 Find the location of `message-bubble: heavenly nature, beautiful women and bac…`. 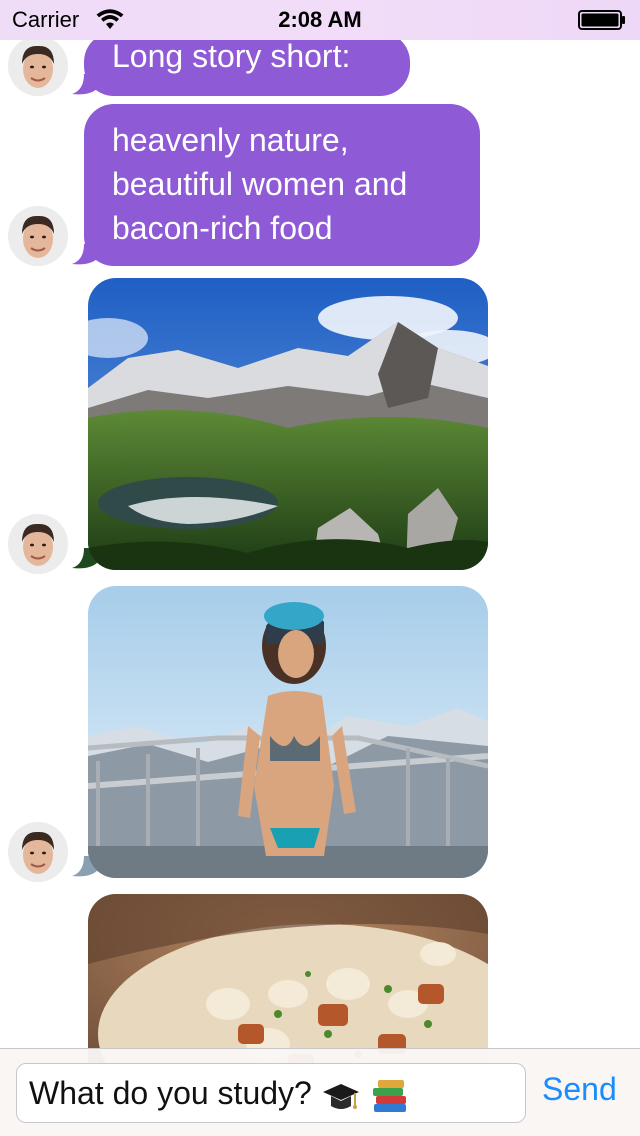

message-bubble: heavenly nature, beautiful women and bac… is located at coordinates (282, 185).